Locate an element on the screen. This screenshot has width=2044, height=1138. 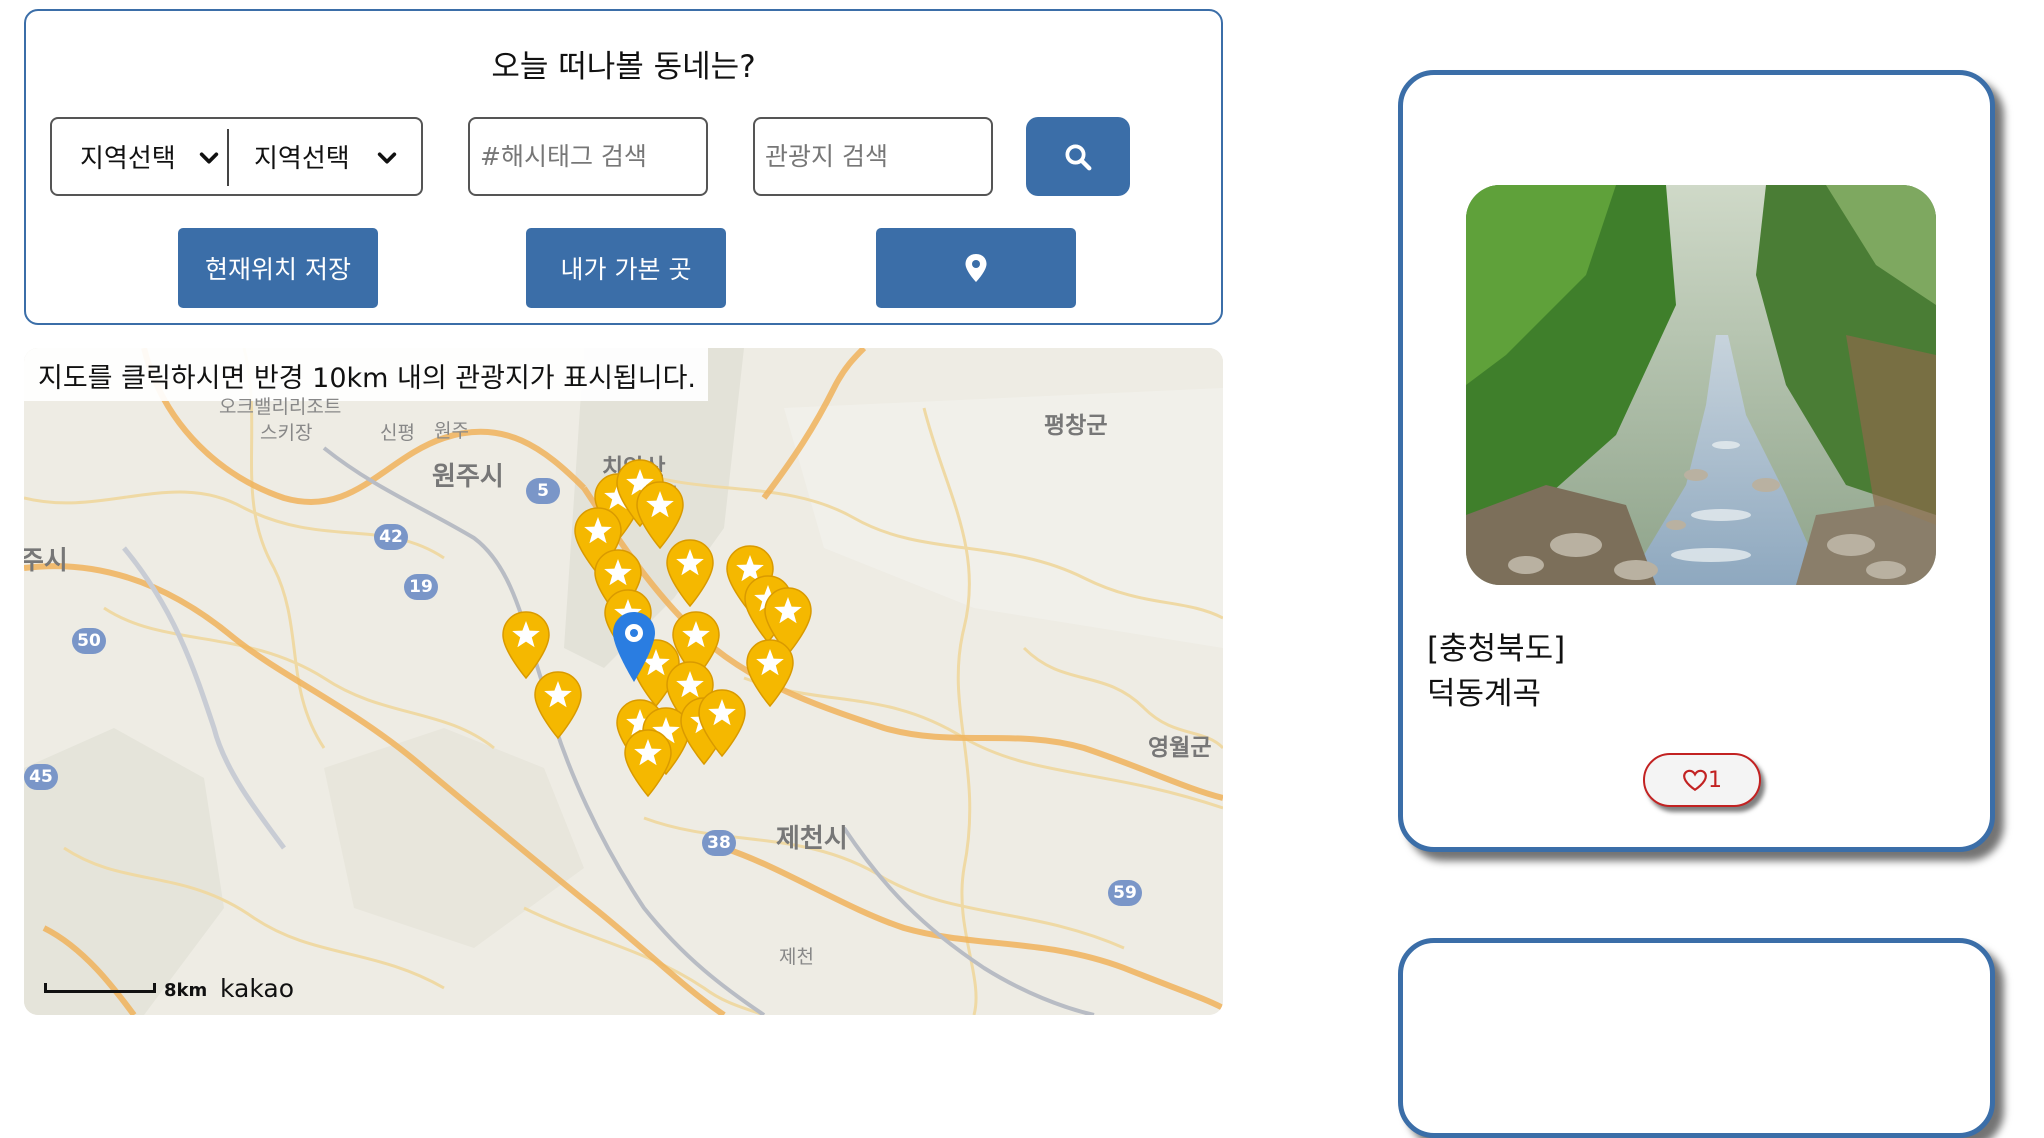
region-select-group: 지역선택 지역선택 is located at coordinates (236, 156).